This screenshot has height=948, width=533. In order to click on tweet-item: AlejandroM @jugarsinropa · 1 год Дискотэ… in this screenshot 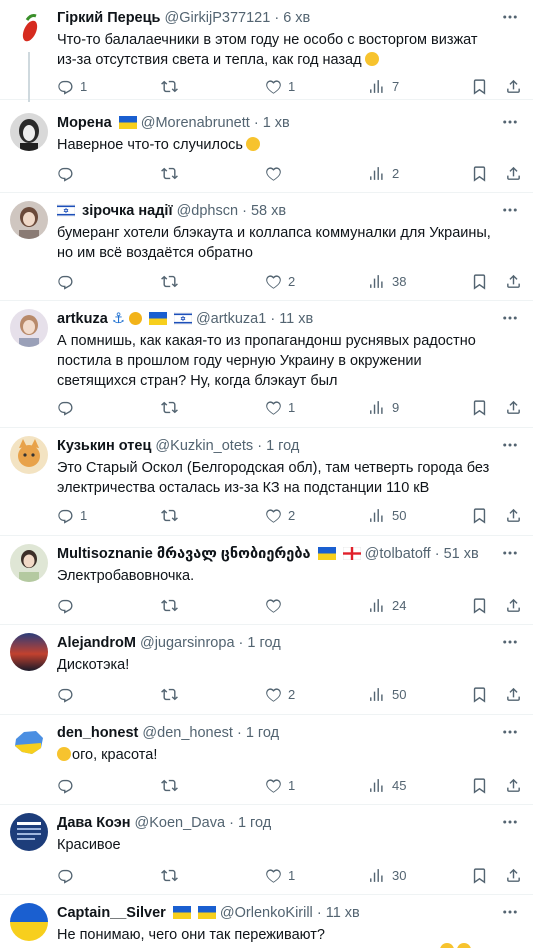, I will do `click(266, 670)`.